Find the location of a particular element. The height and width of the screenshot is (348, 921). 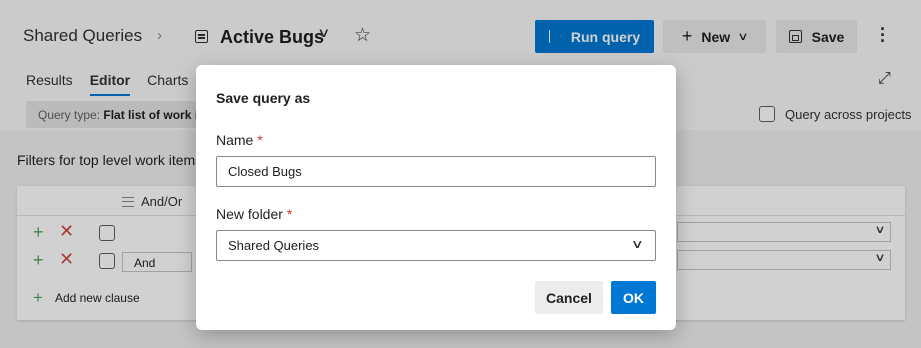

dialog-title: Save query as is located at coordinates (263, 98).